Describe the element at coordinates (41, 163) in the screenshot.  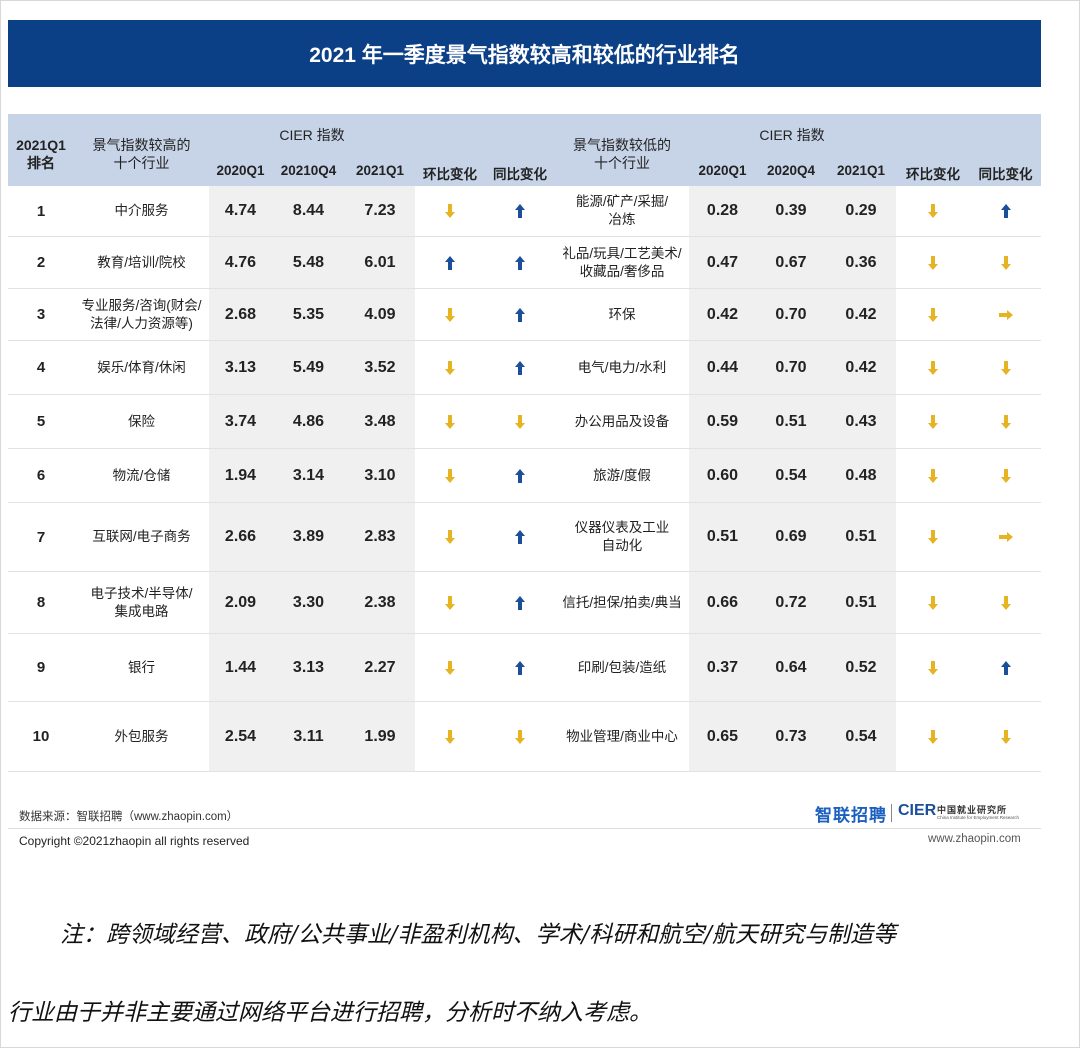
I see `rank-header-line2: 排名` at that location.